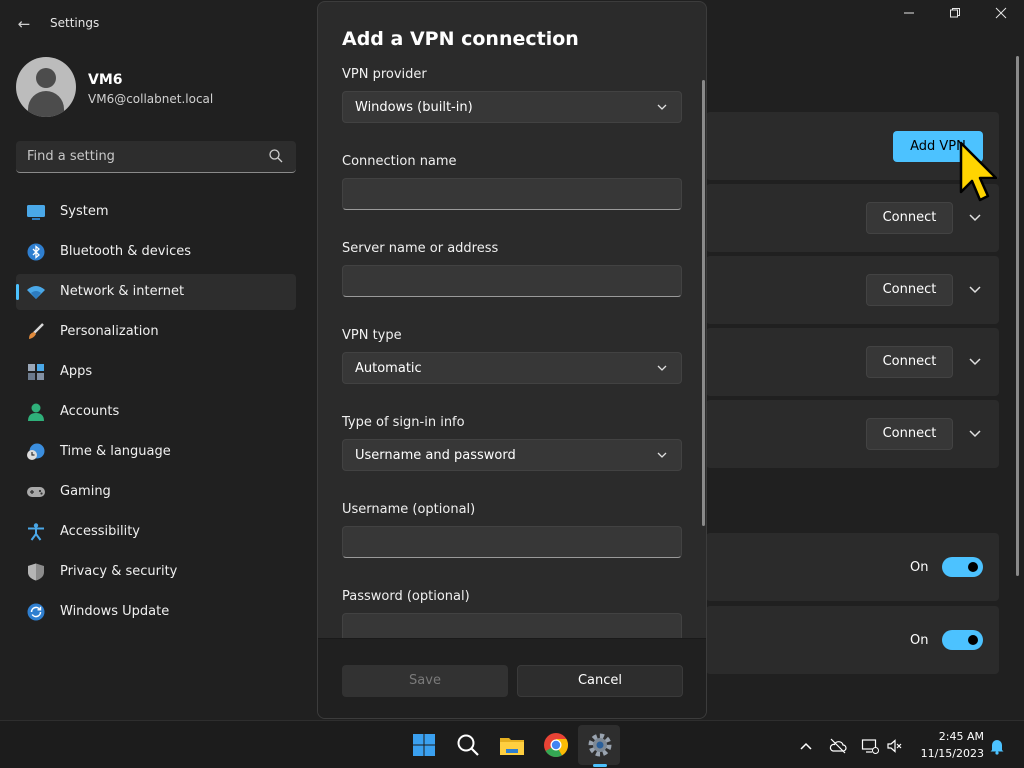 The height and width of the screenshot is (768, 1024). Describe the element at coordinates (512, 281) in the screenshot. I see `server-name-input` at that location.